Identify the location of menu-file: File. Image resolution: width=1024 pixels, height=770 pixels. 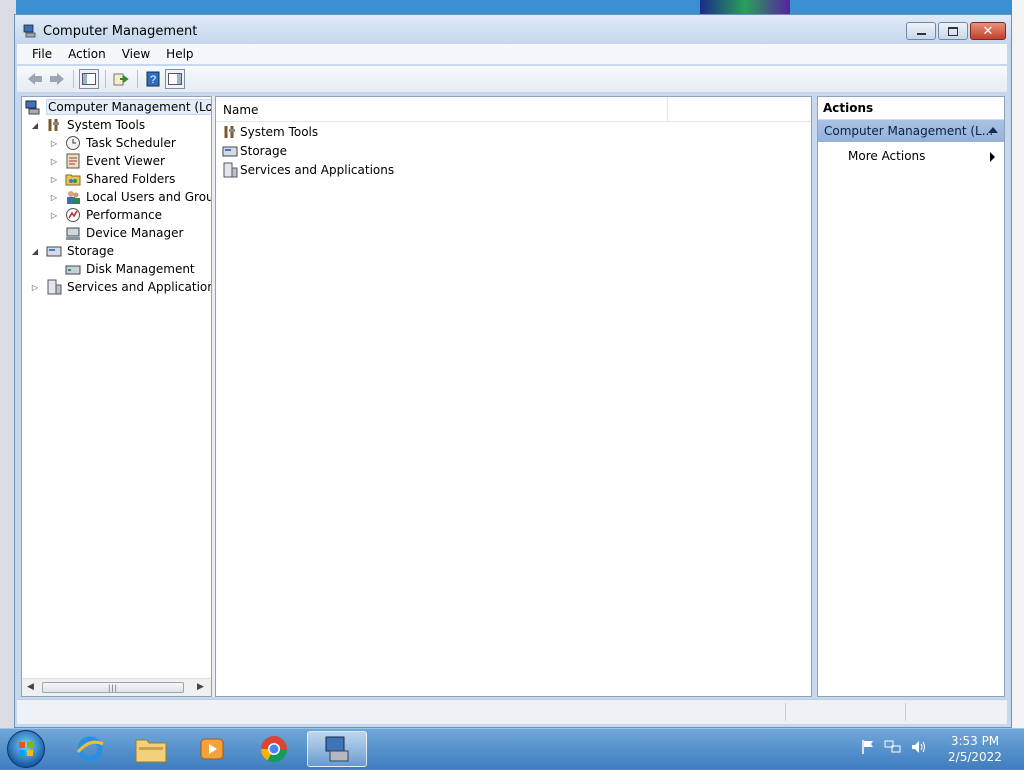
(38, 54).